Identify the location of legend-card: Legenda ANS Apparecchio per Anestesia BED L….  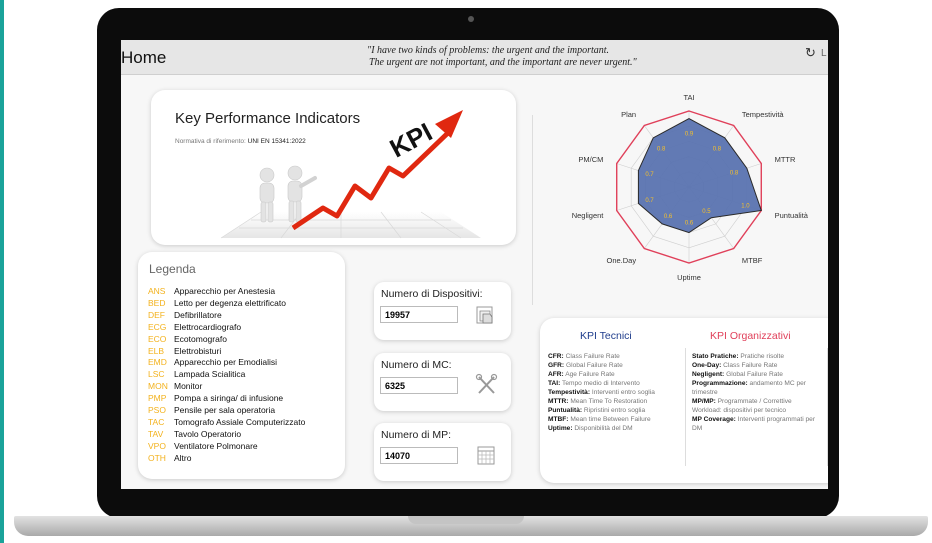
(241, 365).